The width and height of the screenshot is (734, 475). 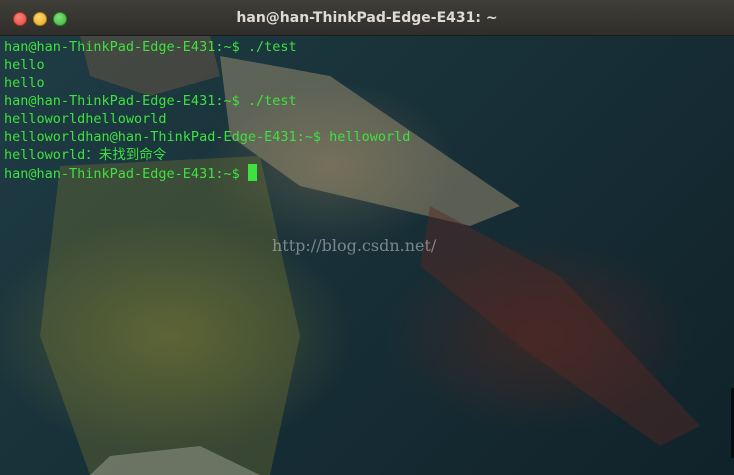 I want to click on prompt-line: han@han-ThinkPad-Edge-E431:~$, so click(x=207, y=173).